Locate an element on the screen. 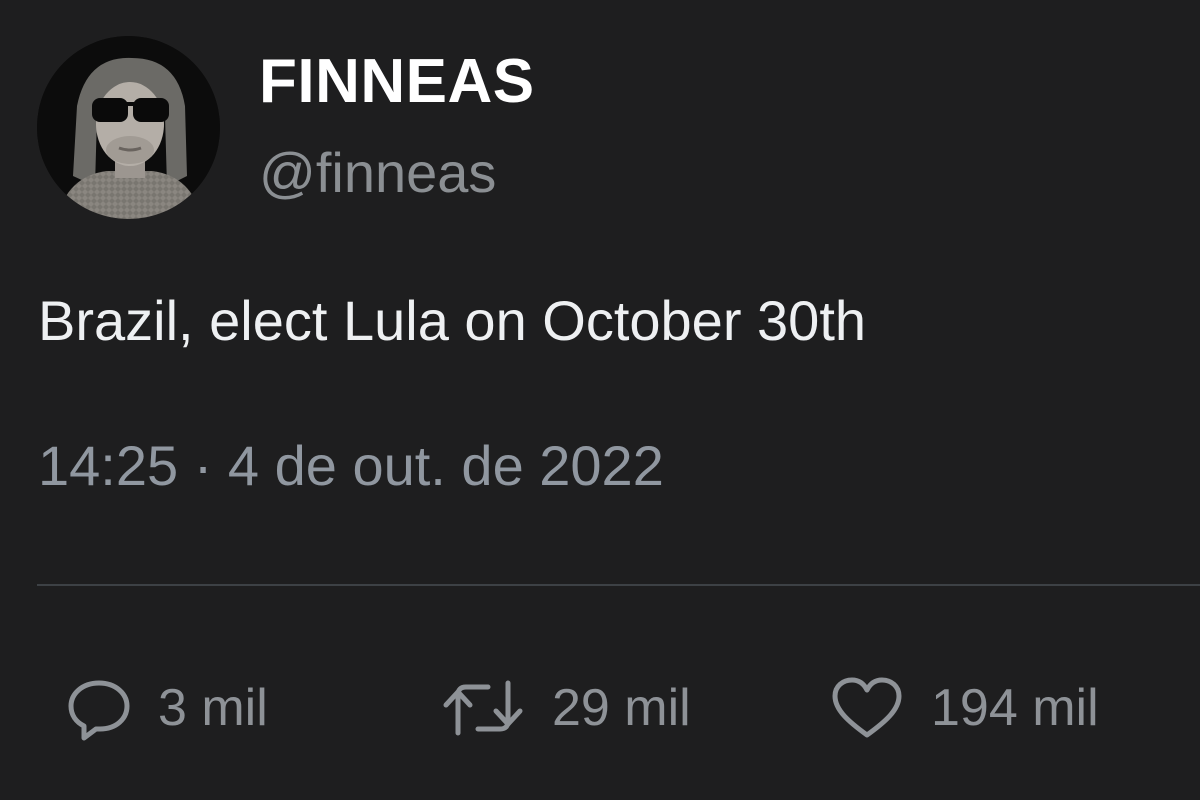 The width and height of the screenshot is (1200, 800). avatar is located at coordinates (128, 127).